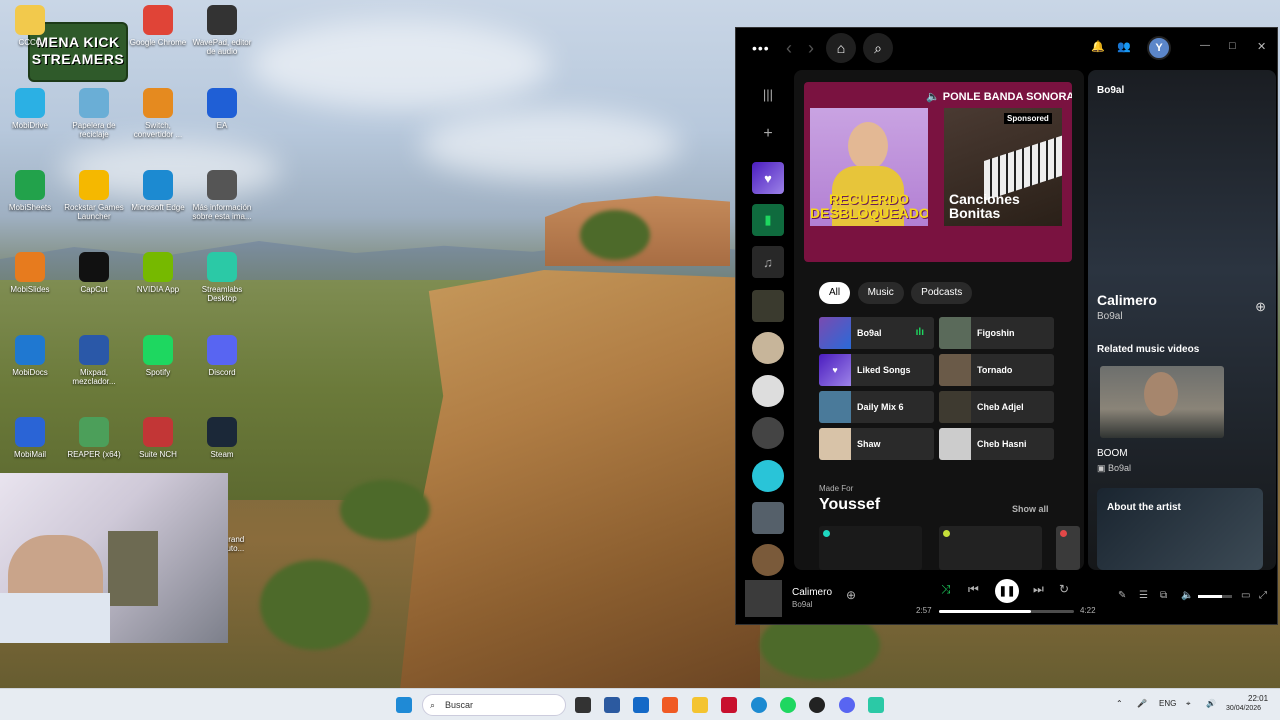 The height and width of the screenshot is (720, 1280). I want to click on obs-icon, so click(817, 705).